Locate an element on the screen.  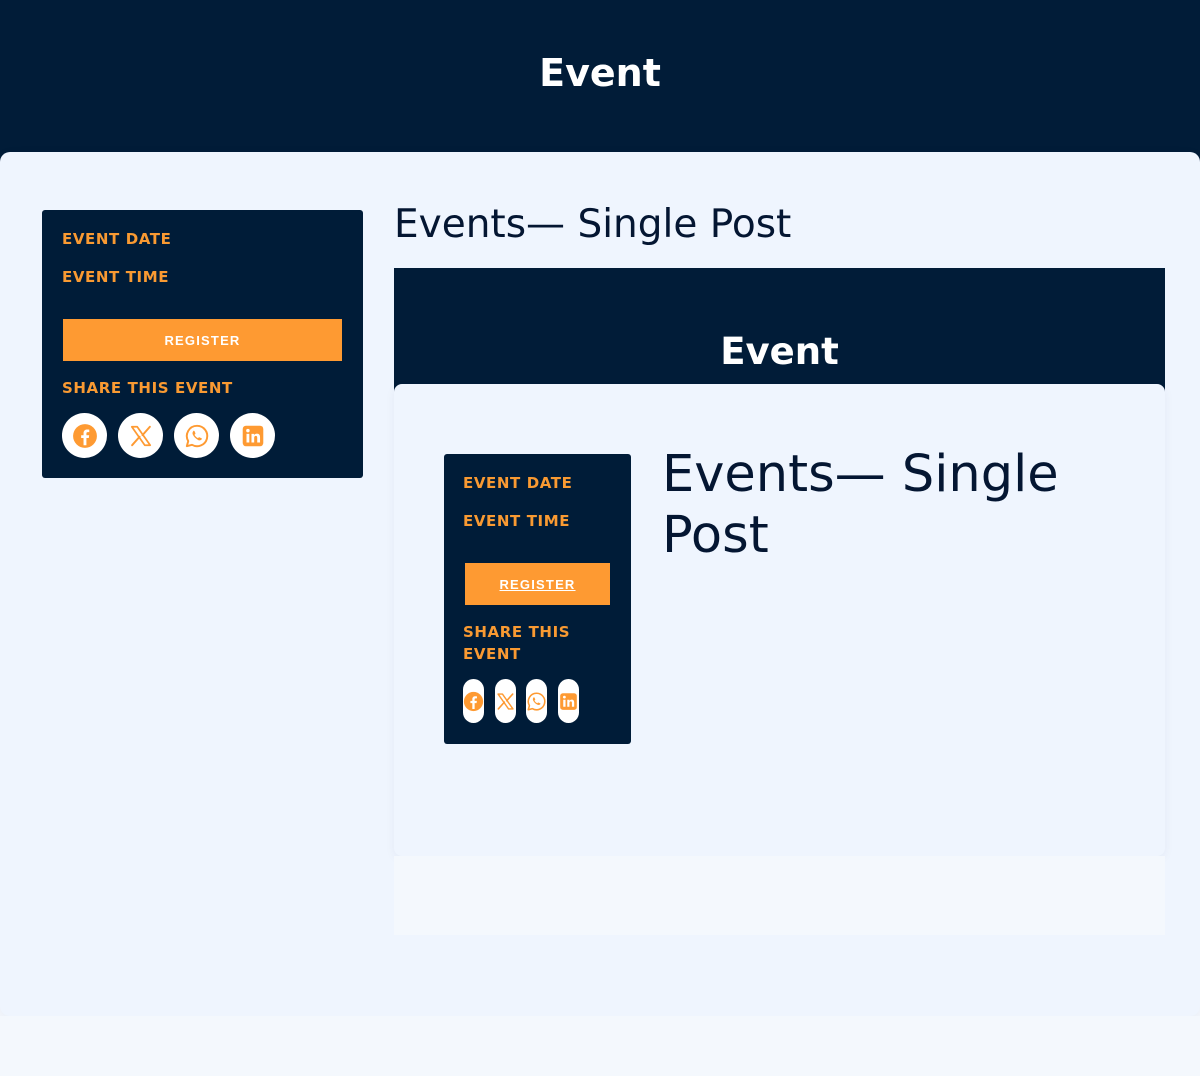
whatsapp-share-button is located at coordinates (196, 435).